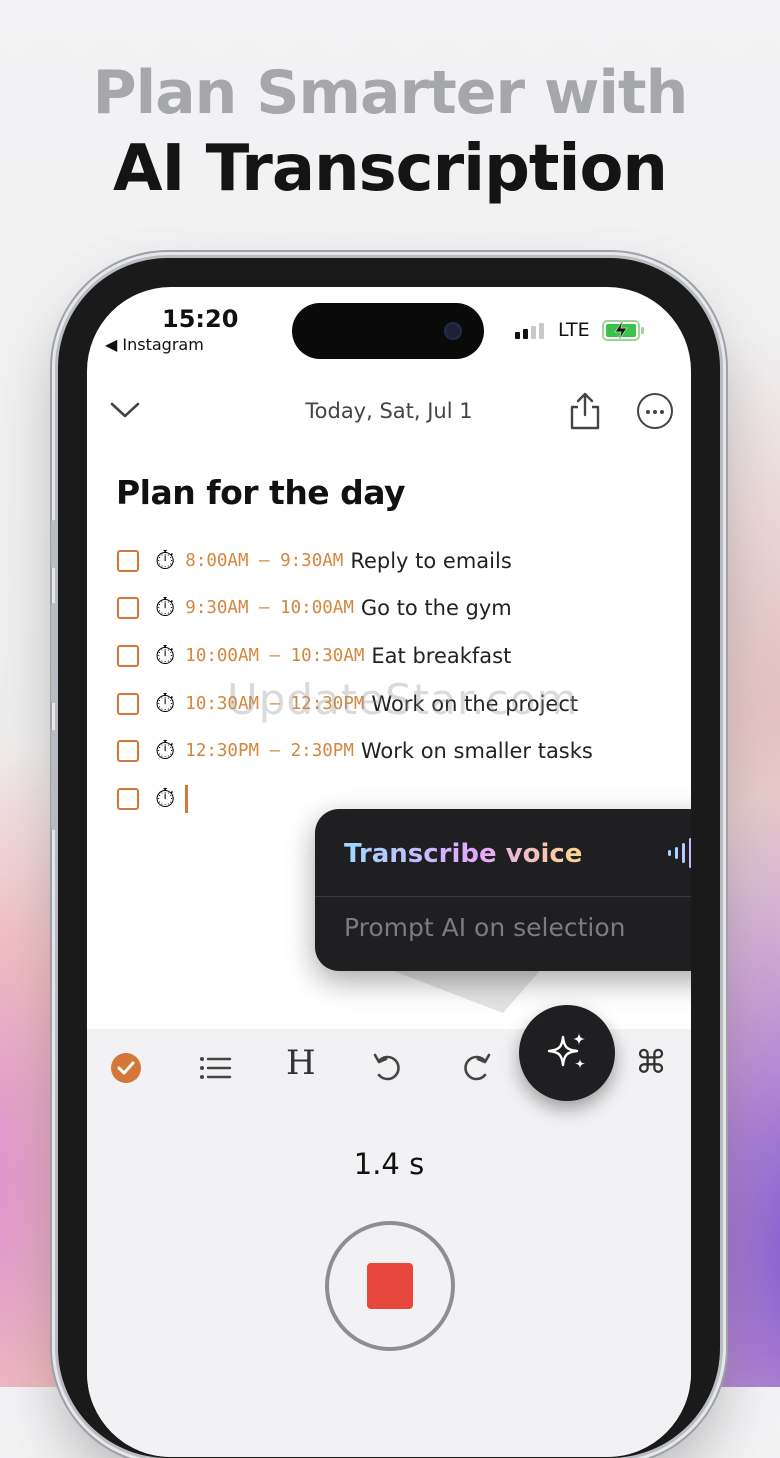 The image size is (780, 1458). I want to click on headline-line-2: AI Transcription, so click(390, 169).